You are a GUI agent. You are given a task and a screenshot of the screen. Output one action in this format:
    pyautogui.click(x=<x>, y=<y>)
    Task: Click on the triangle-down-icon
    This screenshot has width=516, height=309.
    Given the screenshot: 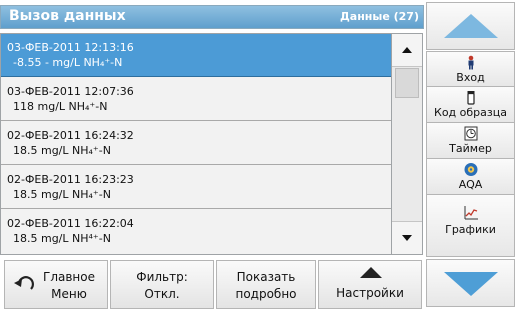 What is the action you would take?
    pyautogui.click(x=407, y=238)
    